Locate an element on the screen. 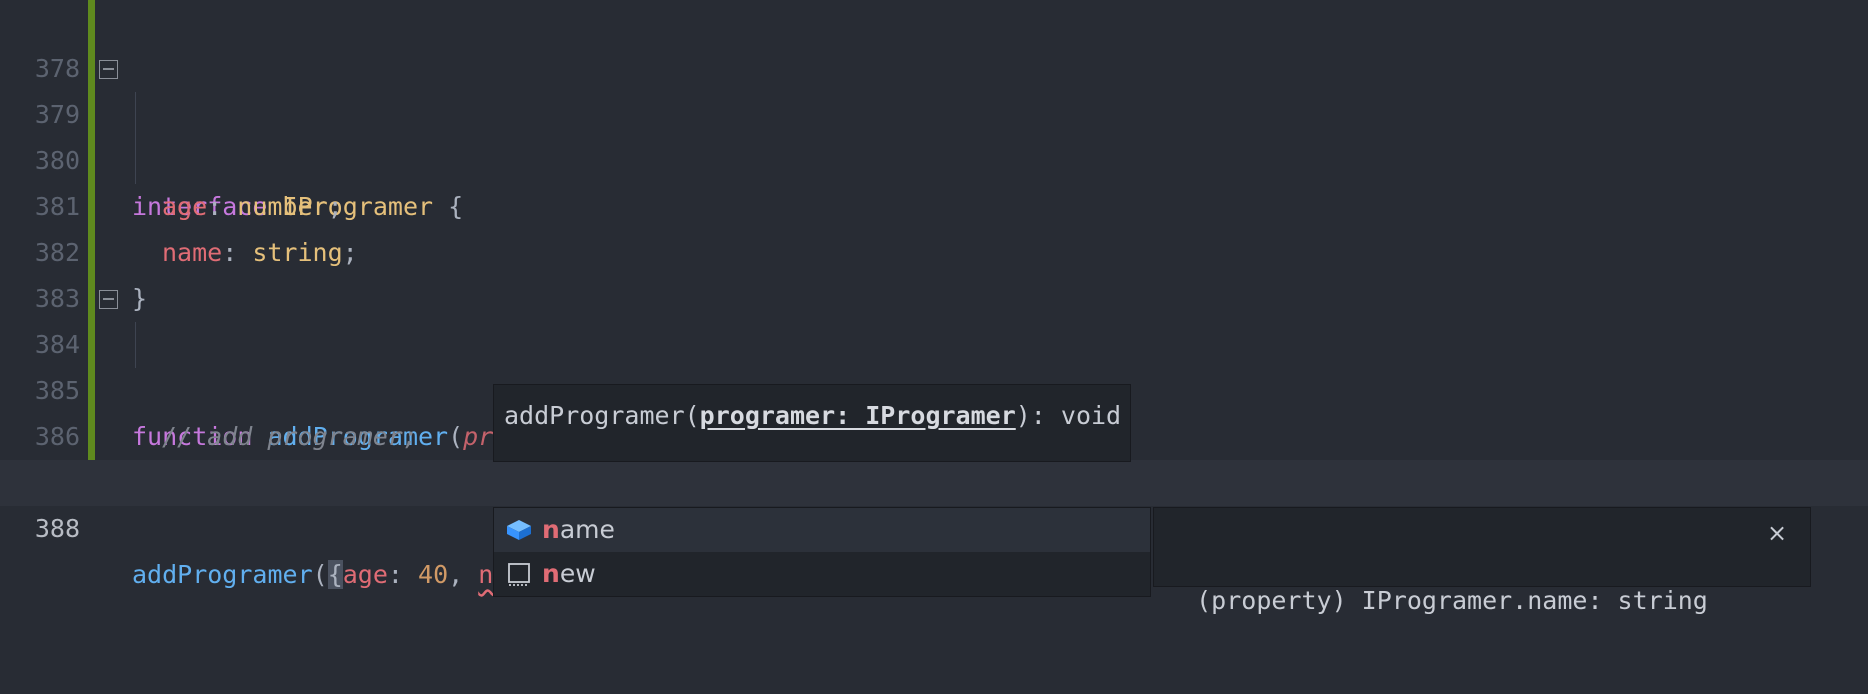  signature-prefix: addProgramer( is located at coordinates (602, 415).